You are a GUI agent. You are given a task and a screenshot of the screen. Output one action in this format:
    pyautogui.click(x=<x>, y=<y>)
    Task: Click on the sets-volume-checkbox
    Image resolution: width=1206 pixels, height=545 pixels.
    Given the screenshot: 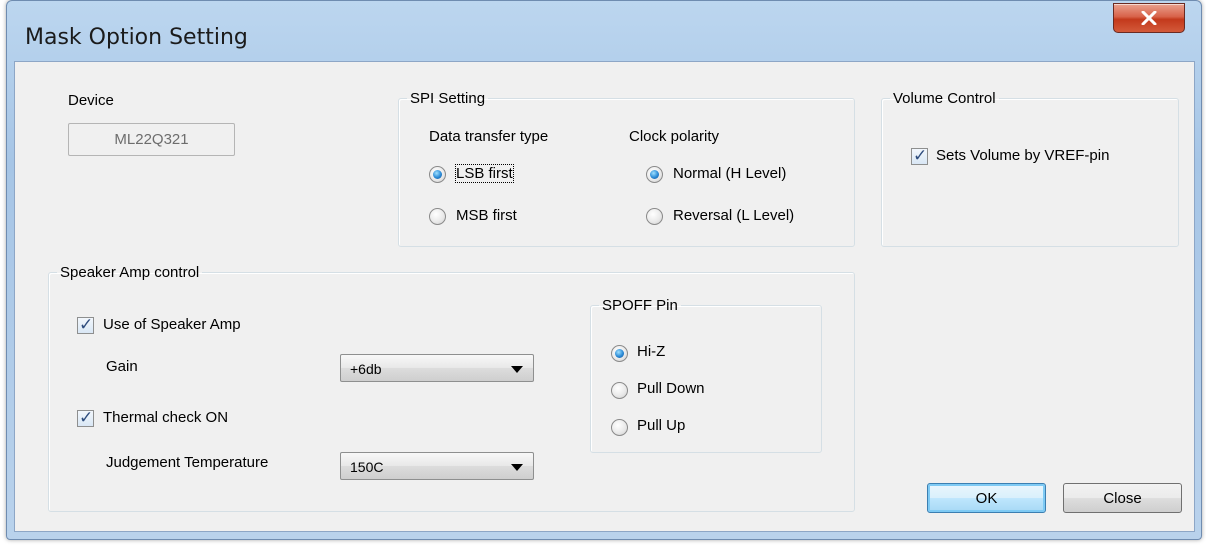 What is the action you would take?
    pyautogui.click(x=919, y=156)
    